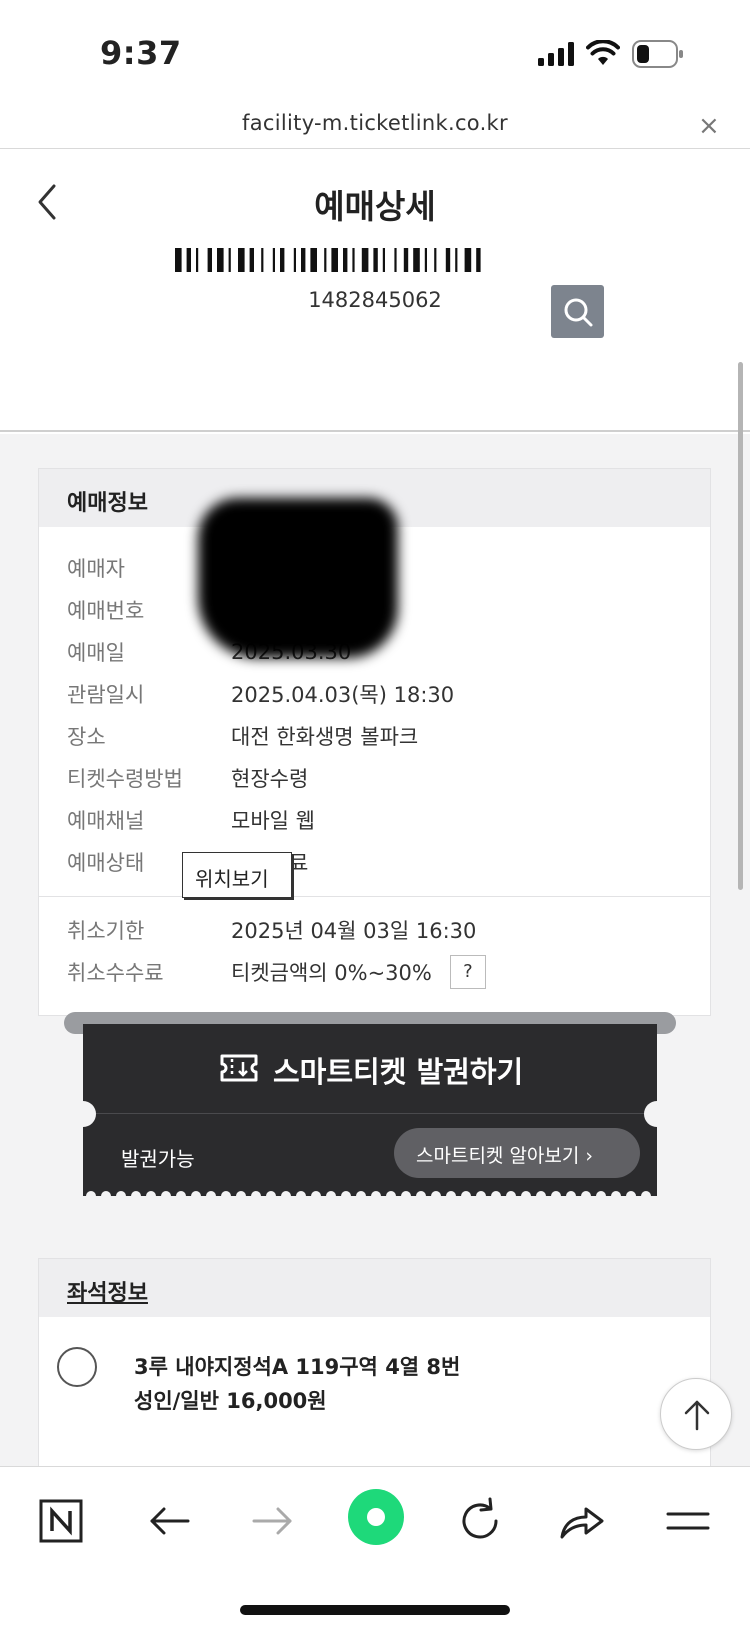 The height and width of the screenshot is (1626, 750). I want to click on green-circle-icon, so click(376, 1517).